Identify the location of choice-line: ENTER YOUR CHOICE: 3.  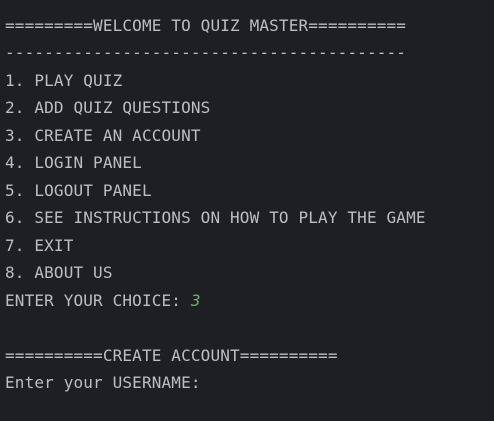
(103, 301).